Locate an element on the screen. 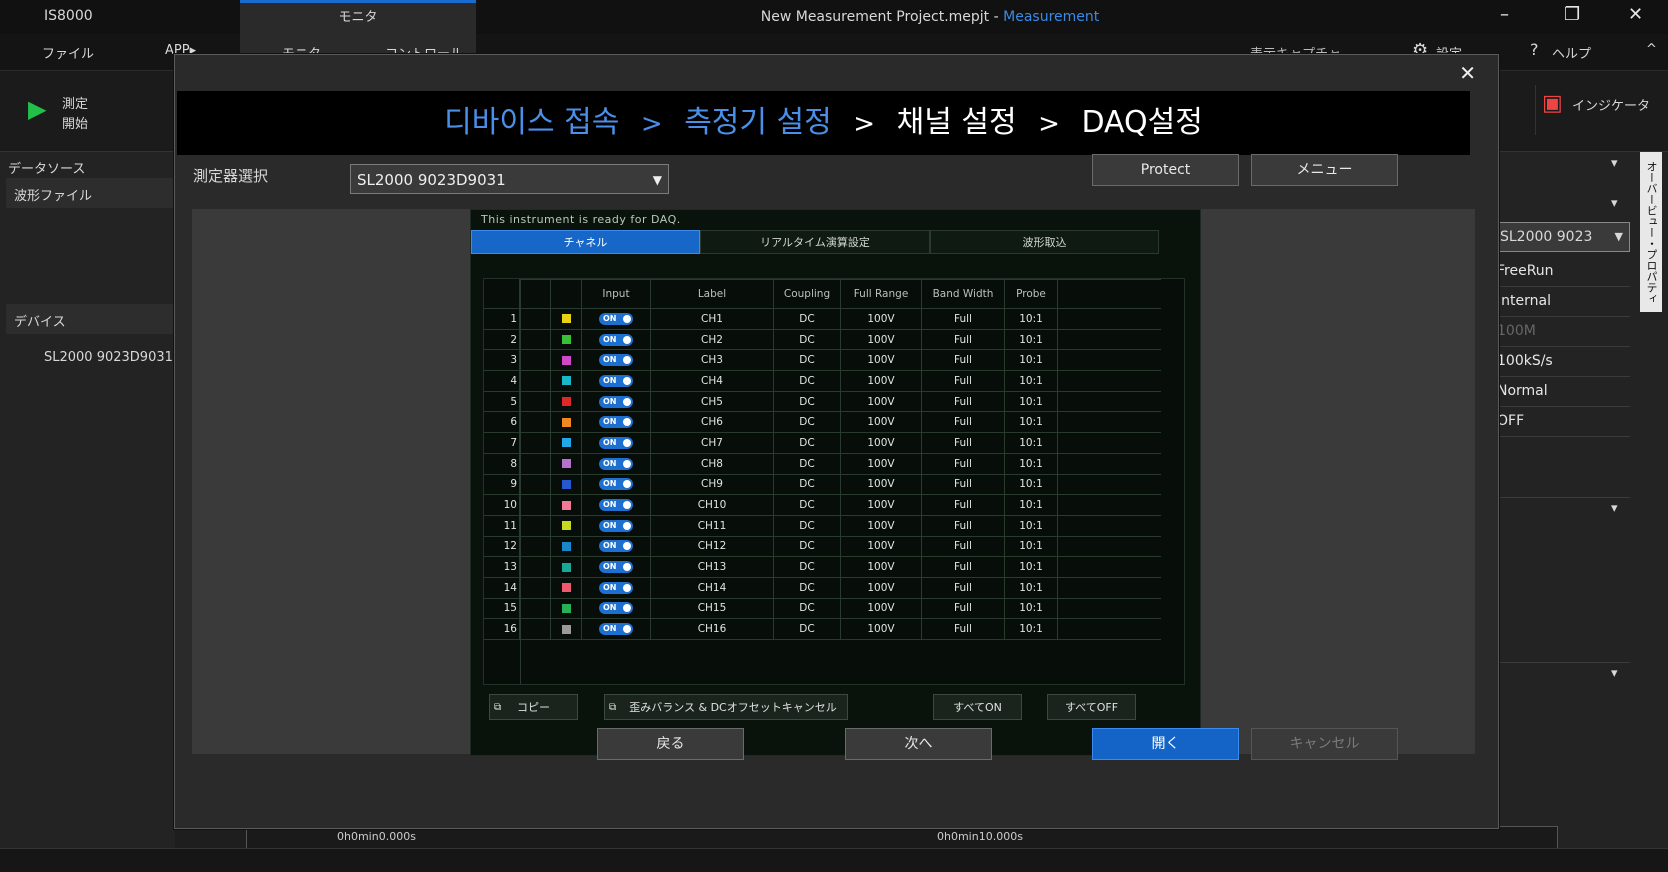 This screenshot has width=1668, height=872. table-row: 15 ON CH15 DC 100V Full 10:1 is located at coordinates (822, 608).